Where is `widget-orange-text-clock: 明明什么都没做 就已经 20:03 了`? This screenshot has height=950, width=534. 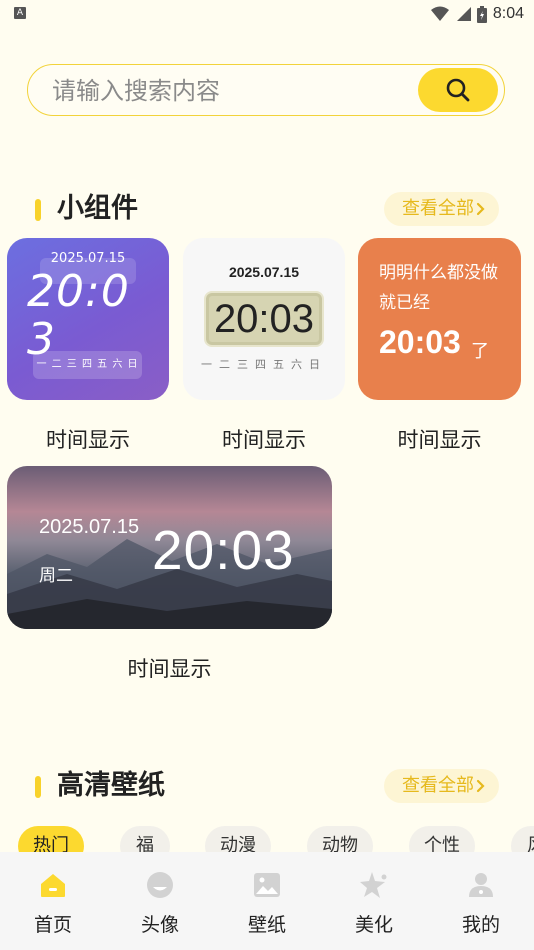
widget-orange-text-clock: 明明什么都没做 就已经 20:03 了 is located at coordinates (439, 319).